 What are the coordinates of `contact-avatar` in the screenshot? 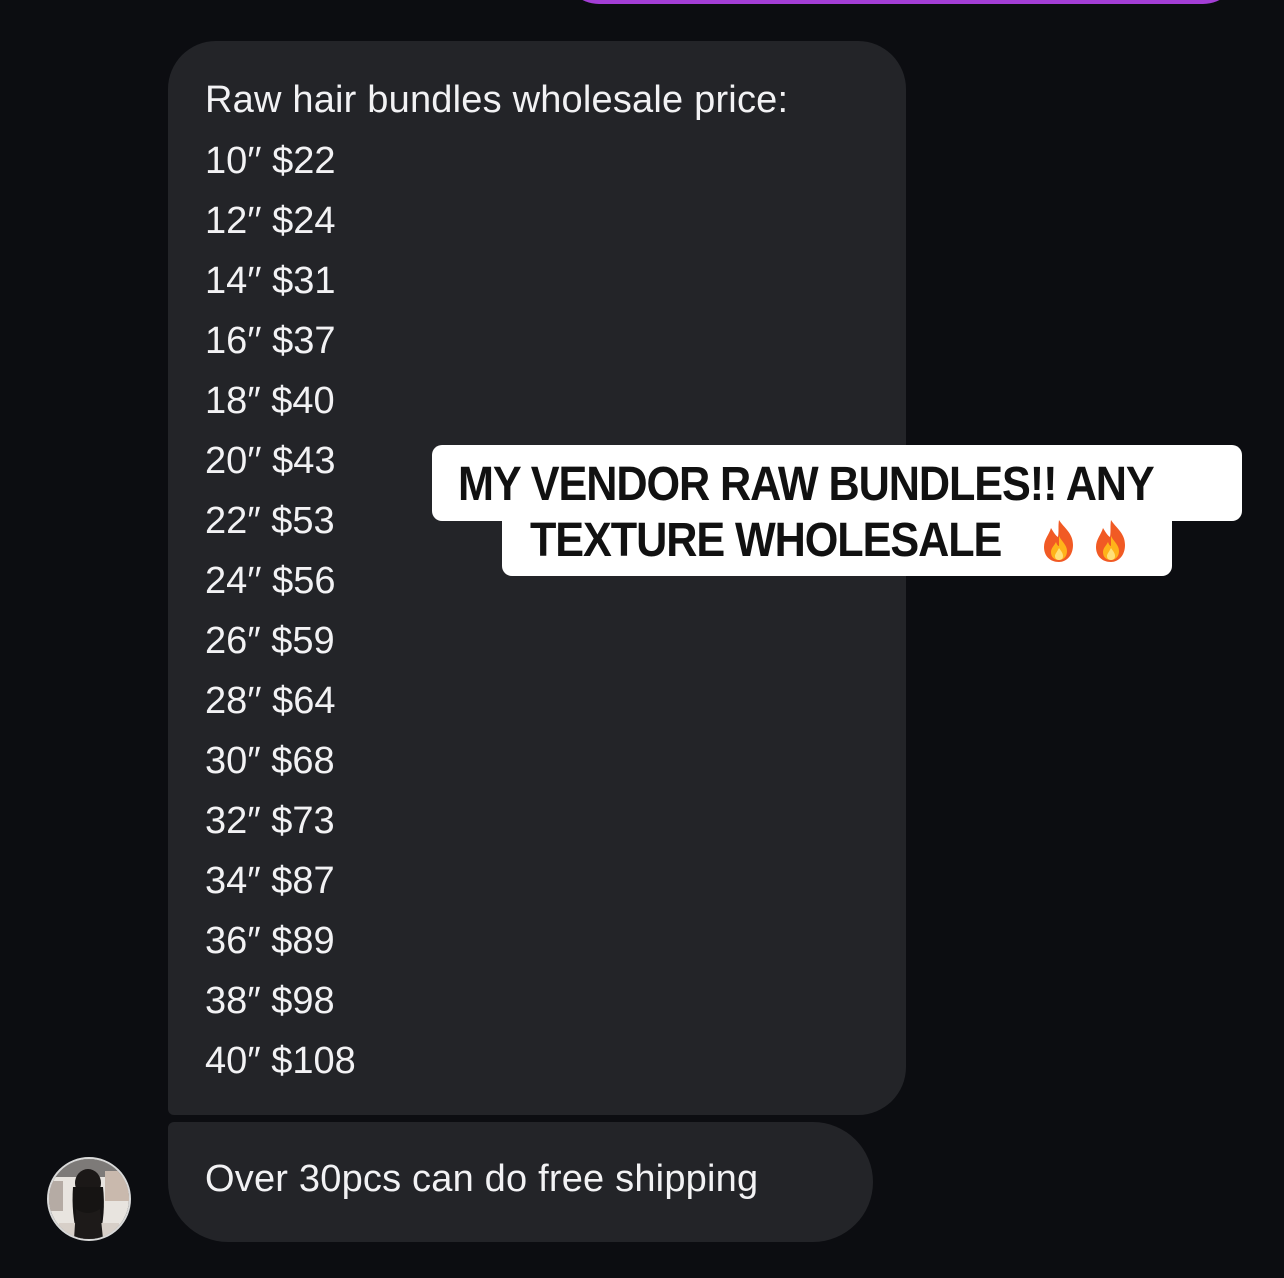 It's located at (89, 1199).